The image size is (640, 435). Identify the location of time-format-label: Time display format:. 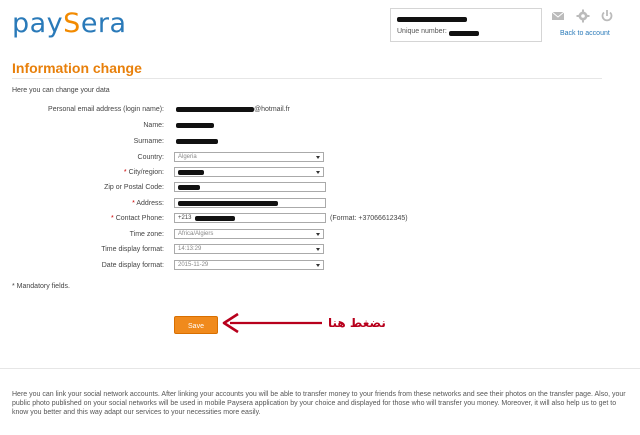
(132, 249).